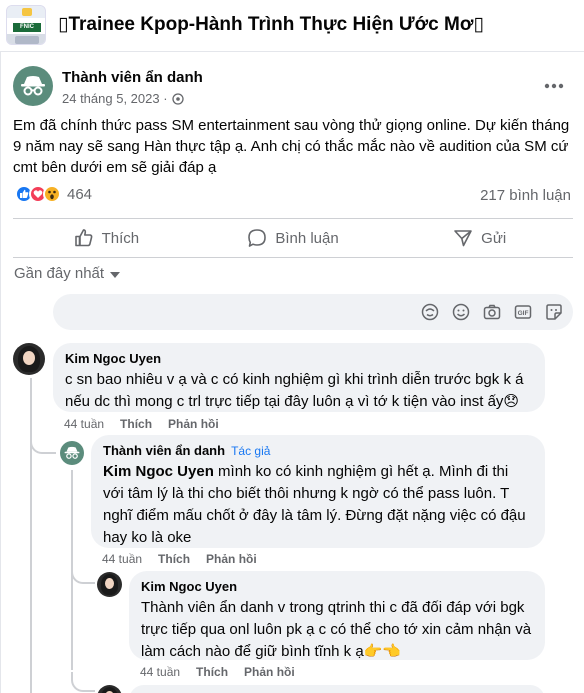 This screenshot has width=584, height=693. I want to click on send-label: Gửi, so click(494, 238).